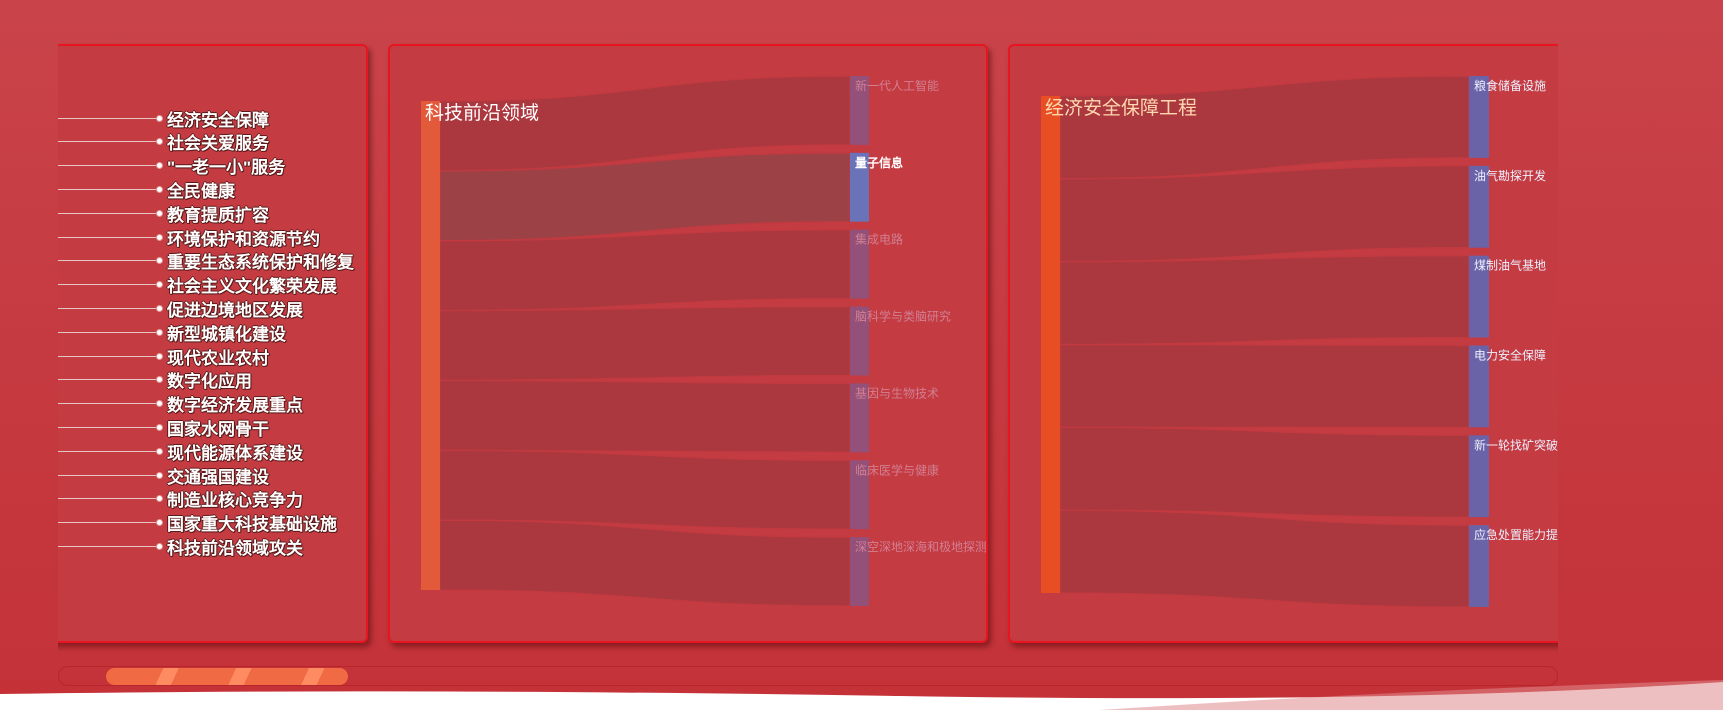 This screenshot has height=710, width=1723. What do you see at coordinates (163, 118) in the screenshot?
I see `category-list-item: 经济安全保障` at bounding box center [163, 118].